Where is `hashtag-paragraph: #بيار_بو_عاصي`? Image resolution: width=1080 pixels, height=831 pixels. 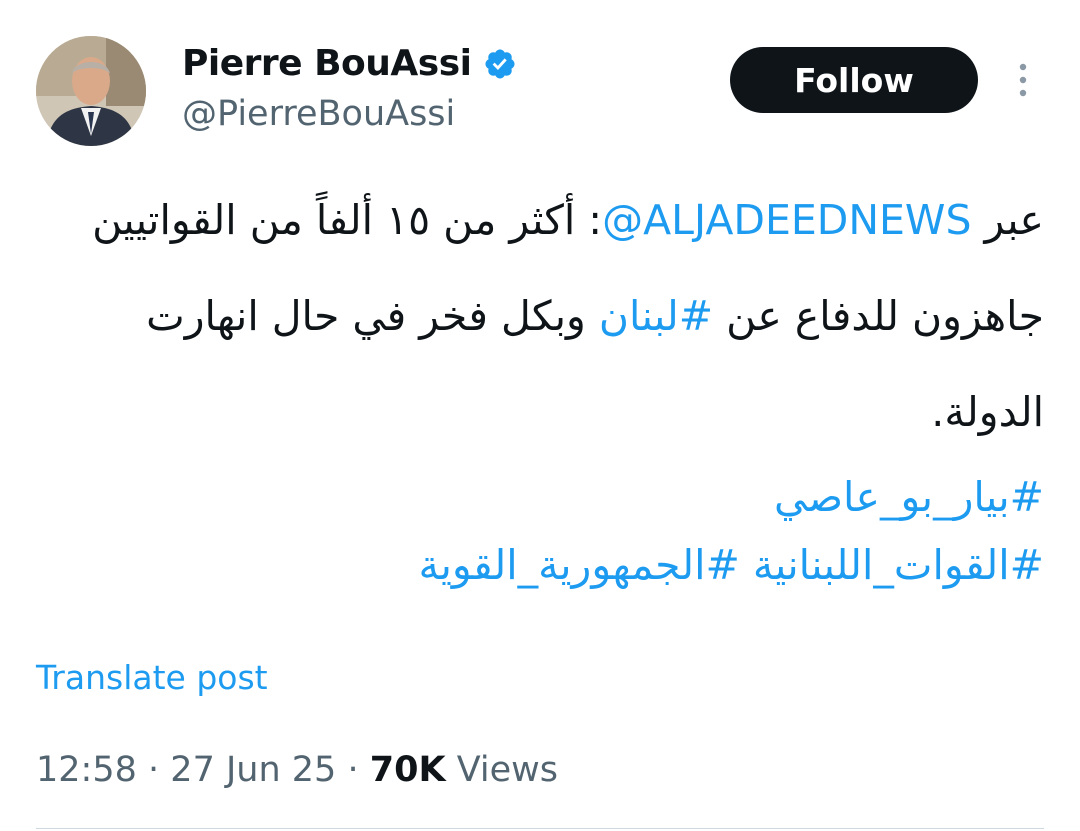 hashtag-paragraph: #بيار_بو_عاصي is located at coordinates (539, 497).